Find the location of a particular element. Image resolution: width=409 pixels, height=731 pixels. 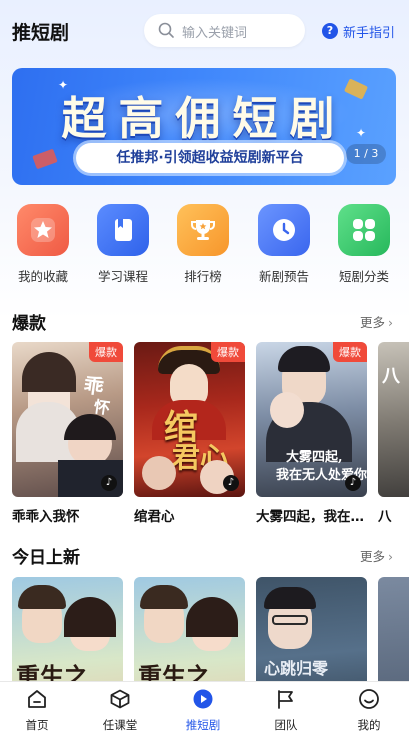

home-icon is located at coordinates (37, 699).